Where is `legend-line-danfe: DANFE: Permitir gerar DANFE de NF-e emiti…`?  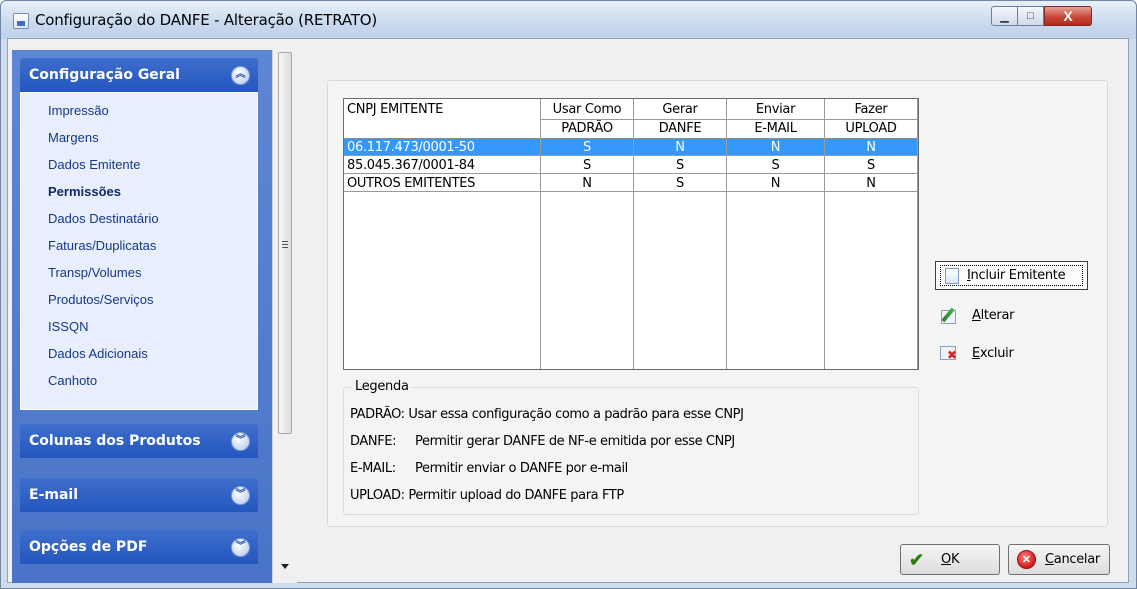 legend-line-danfe: DANFE: Permitir gerar DANFE de NF-e emiti… is located at coordinates (542, 441).